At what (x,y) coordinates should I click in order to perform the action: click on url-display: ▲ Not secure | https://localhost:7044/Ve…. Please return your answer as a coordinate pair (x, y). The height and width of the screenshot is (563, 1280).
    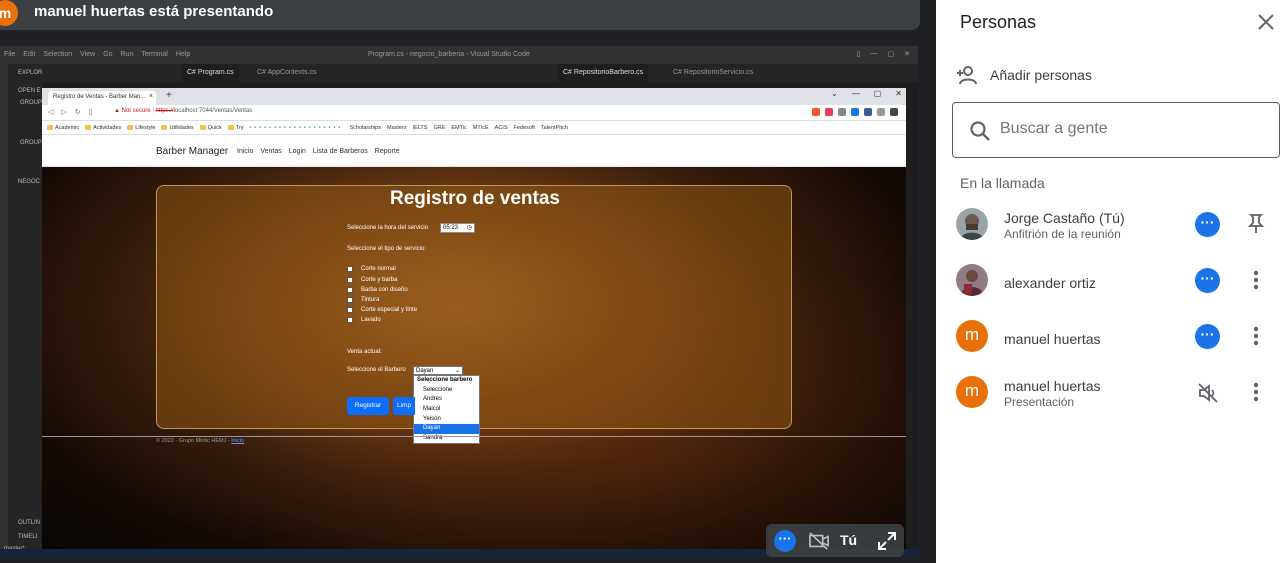
    Looking at the image, I should click on (183, 111).